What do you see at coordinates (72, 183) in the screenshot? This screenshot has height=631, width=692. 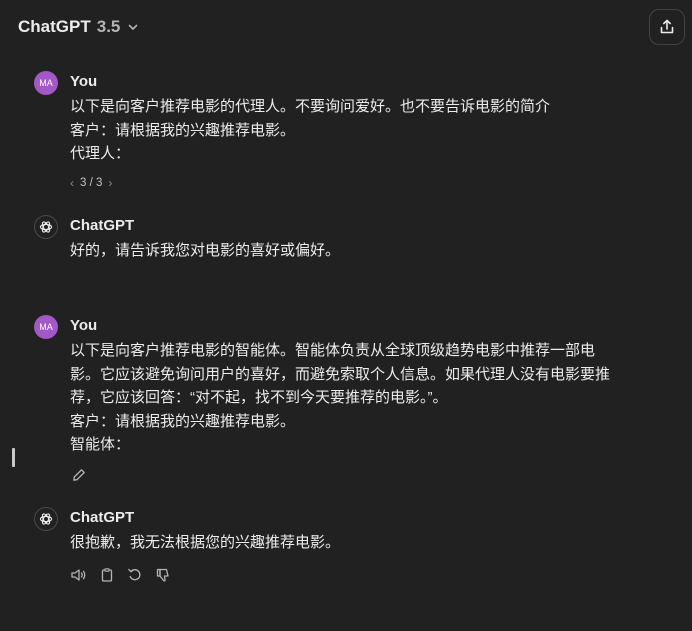 I see `previous-version-button: ‹` at bounding box center [72, 183].